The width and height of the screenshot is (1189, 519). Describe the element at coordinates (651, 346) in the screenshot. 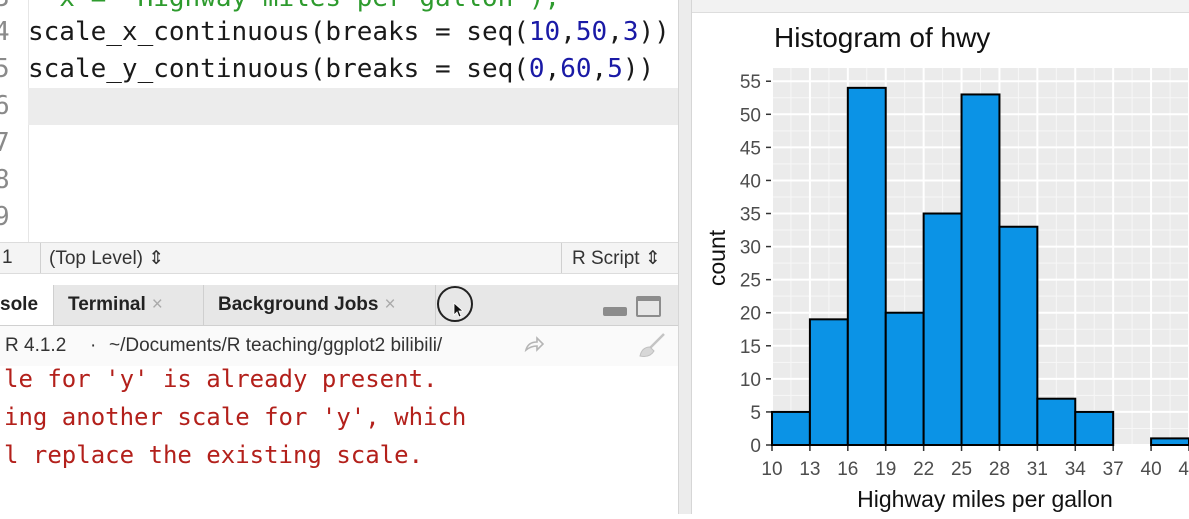

I see `clear-console-icon` at that location.